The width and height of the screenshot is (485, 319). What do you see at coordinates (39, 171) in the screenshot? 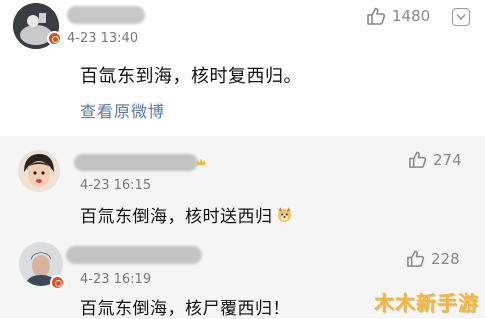
I see `avatar` at bounding box center [39, 171].